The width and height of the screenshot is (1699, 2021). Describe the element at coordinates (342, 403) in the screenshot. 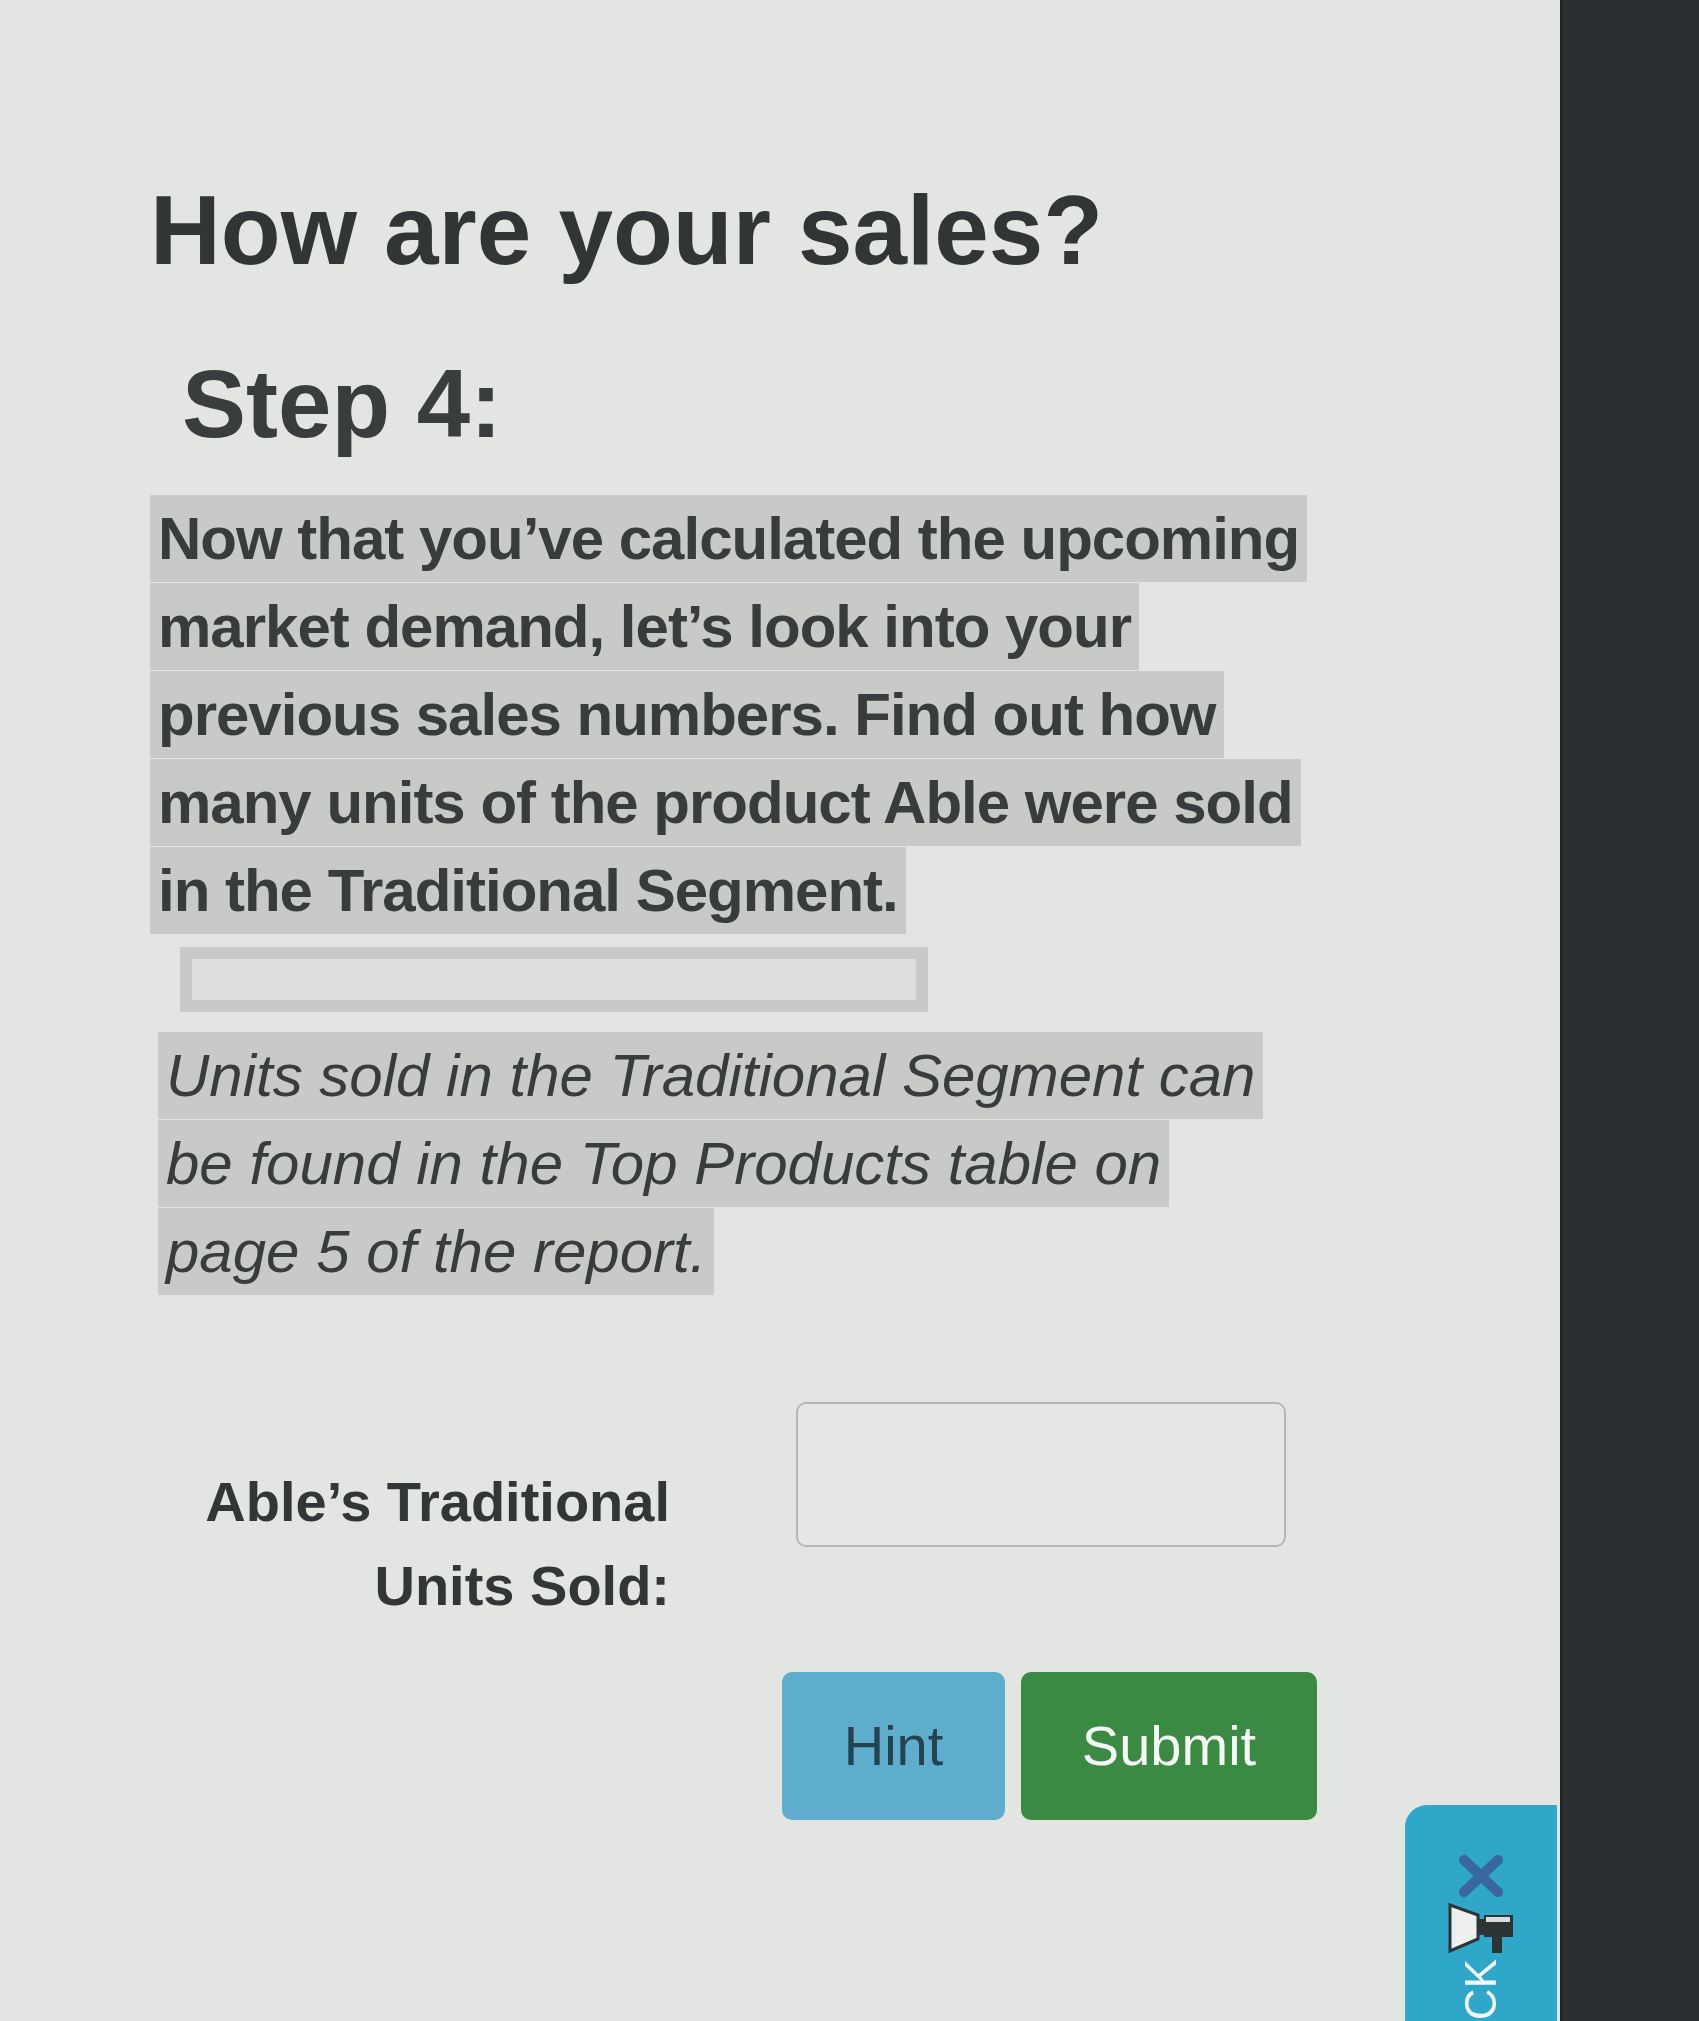

I see `step-heading: Step 4:` at that location.